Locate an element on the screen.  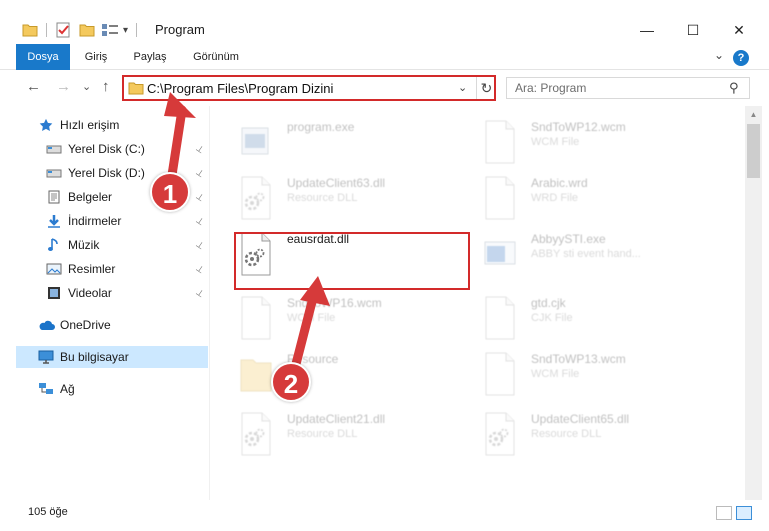
highlight-box is located at coordinates (352, 261).